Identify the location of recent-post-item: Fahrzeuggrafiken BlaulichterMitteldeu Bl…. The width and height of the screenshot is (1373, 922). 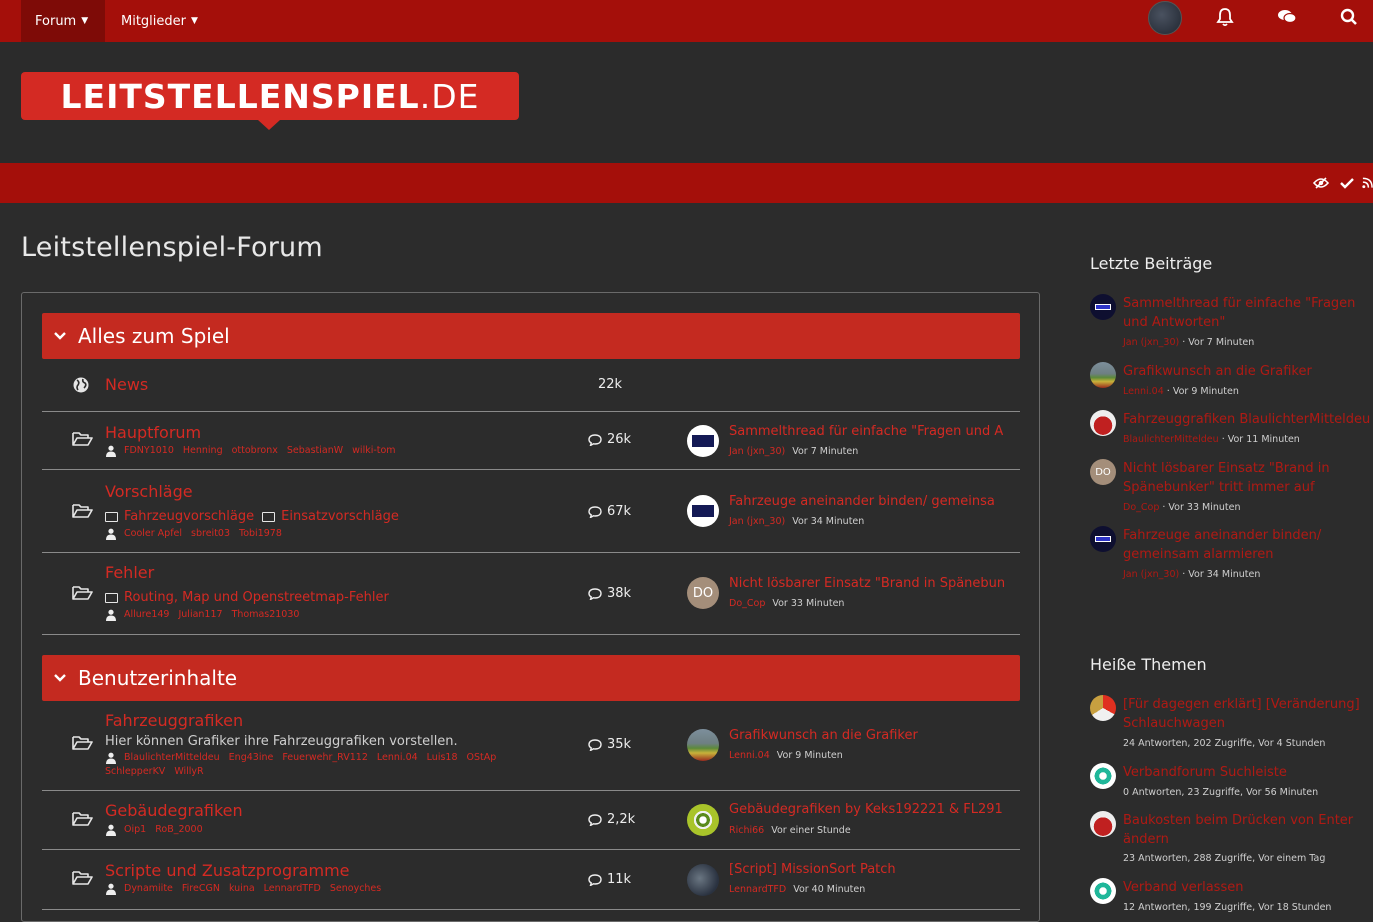
(1230, 430).